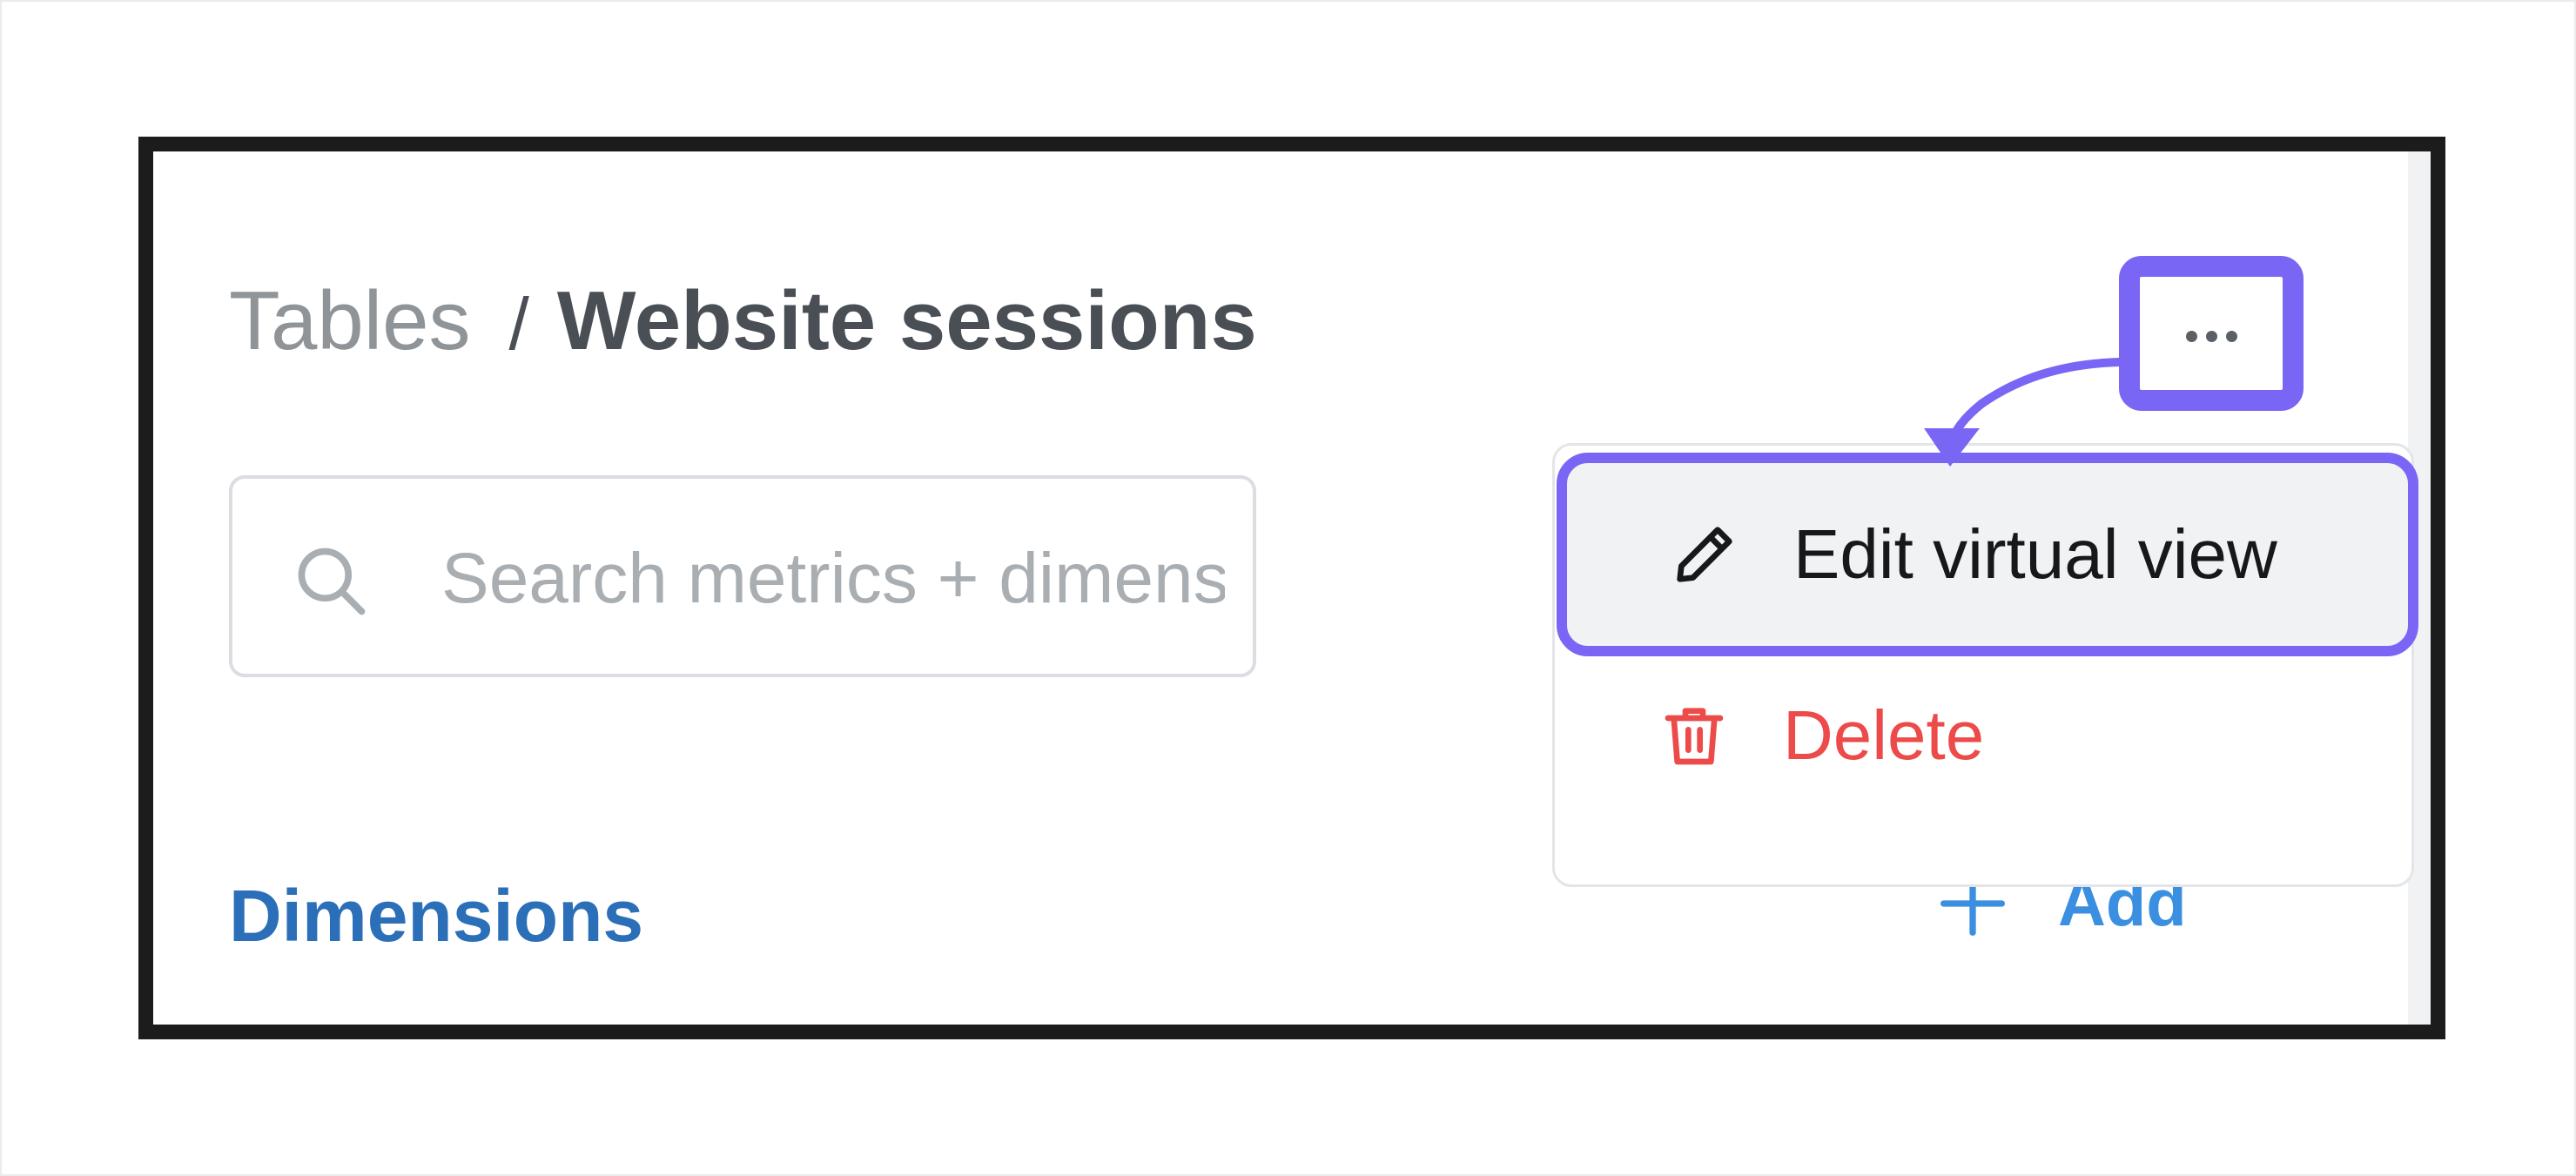 The width and height of the screenshot is (2576, 1176). Describe the element at coordinates (1884, 735) in the screenshot. I see `delete-label: Delete` at that location.